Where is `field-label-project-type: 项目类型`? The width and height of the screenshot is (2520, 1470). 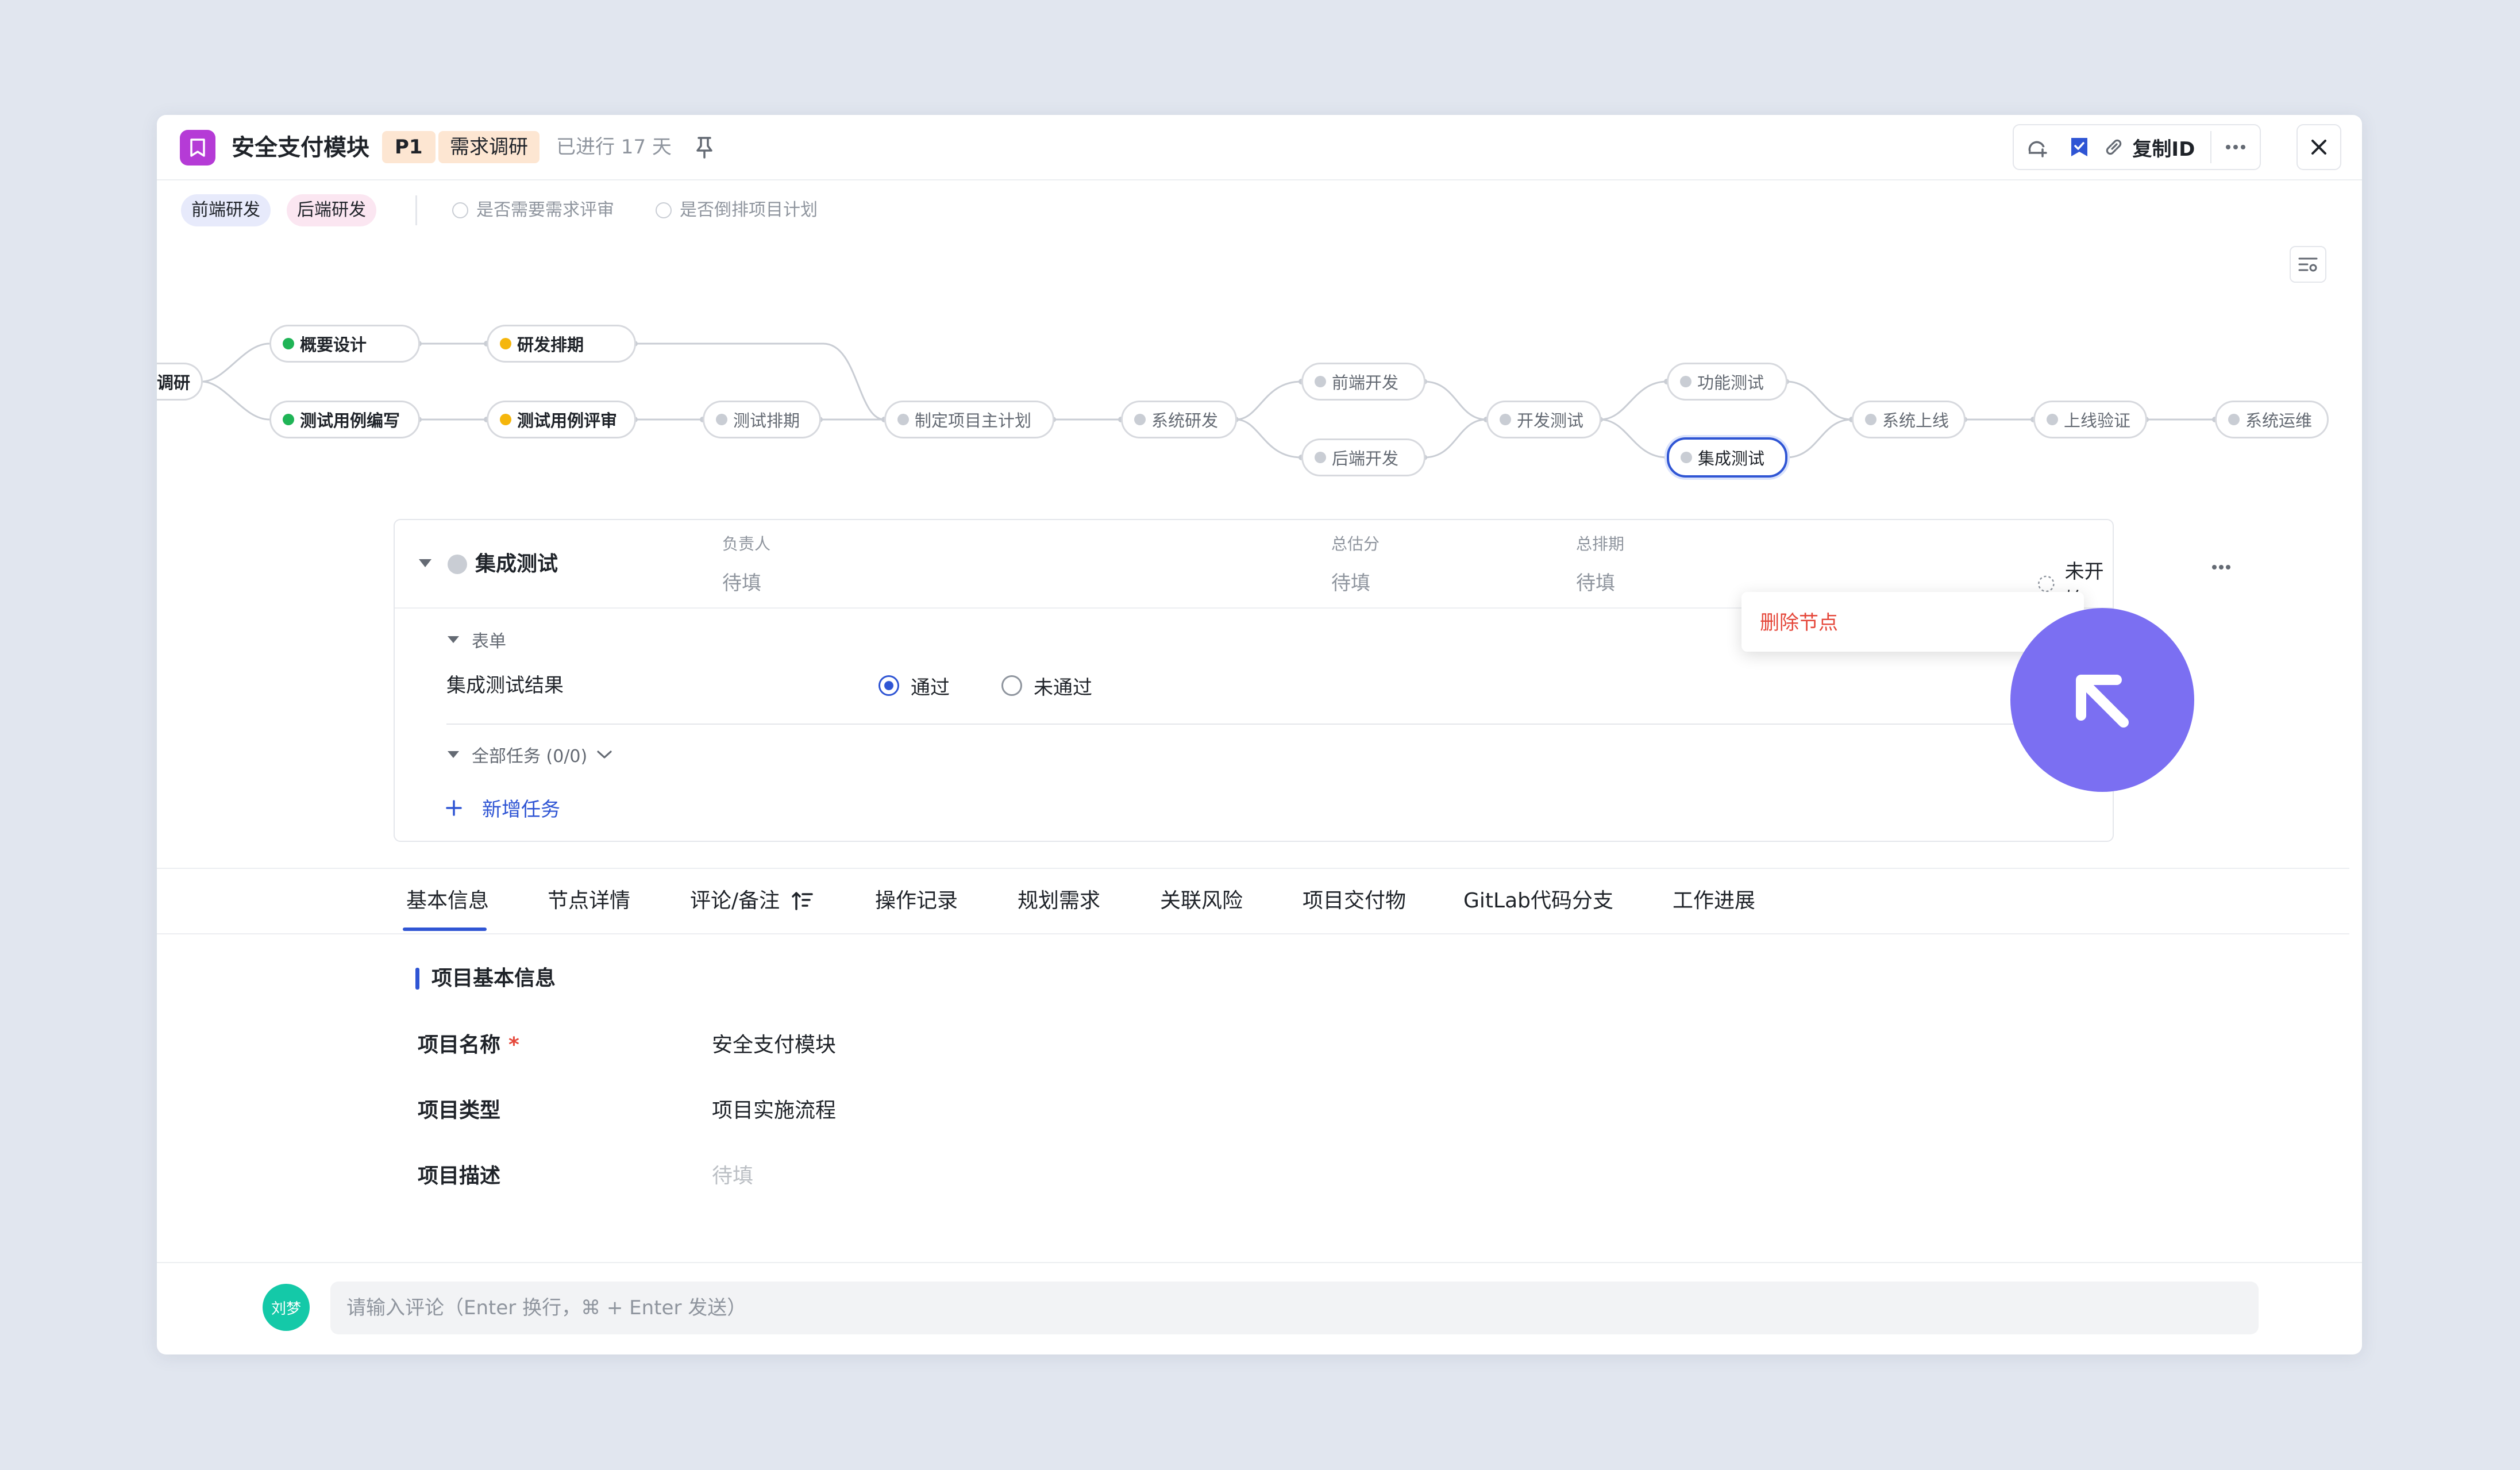 field-label-project-type: 项目类型 is located at coordinates (460, 1110).